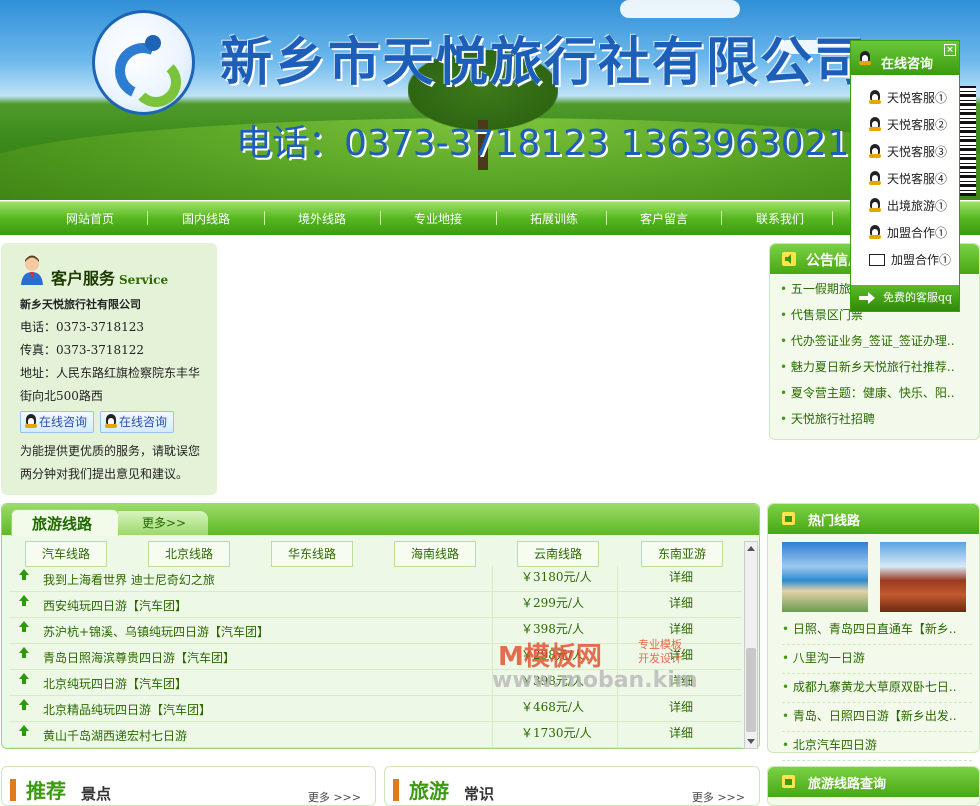 This screenshot has height=806, width=980. What do you see at coordinates (322, 218) in the screenshot?
I see `nav-item-overseas: 境外线路` at bounding box center [322, 218].